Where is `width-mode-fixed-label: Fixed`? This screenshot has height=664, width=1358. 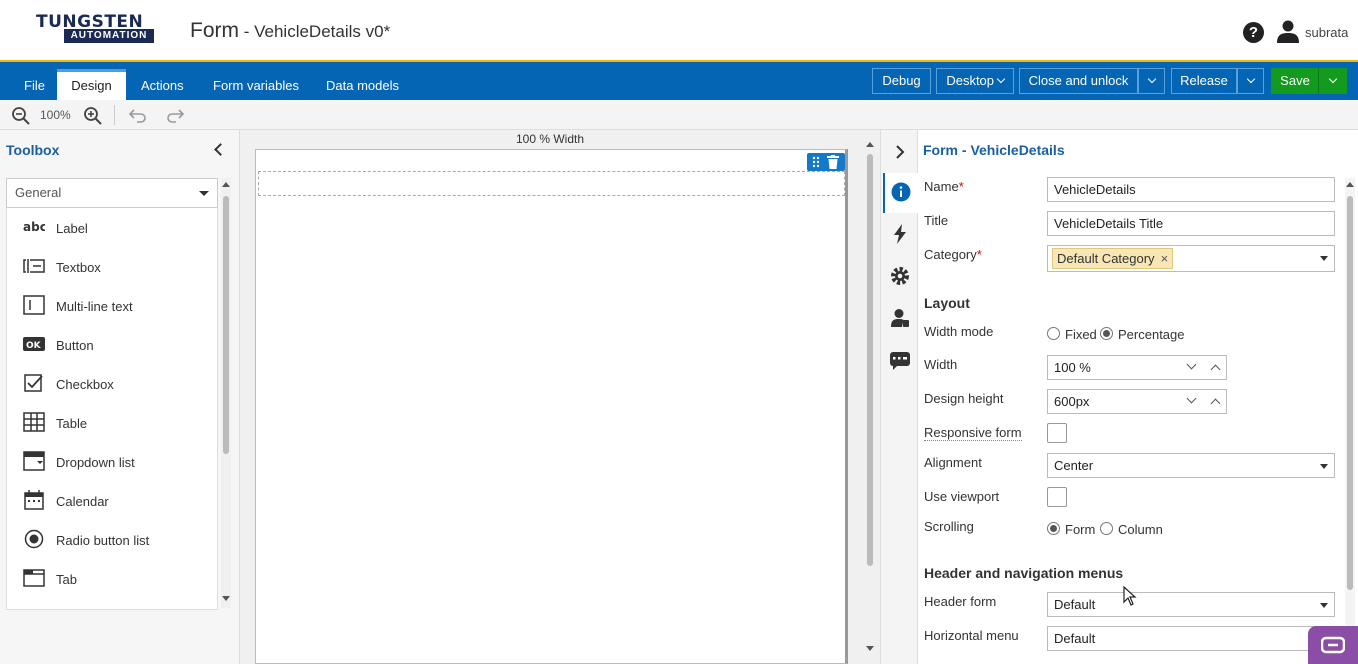 width-mode-fixed-label: Fixed is located at coordinates (1081, 334).